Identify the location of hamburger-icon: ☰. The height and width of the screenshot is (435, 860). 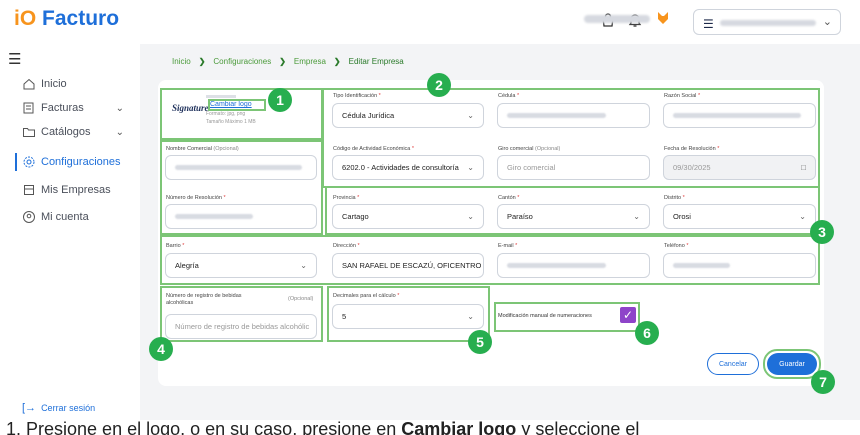
(708, 24).